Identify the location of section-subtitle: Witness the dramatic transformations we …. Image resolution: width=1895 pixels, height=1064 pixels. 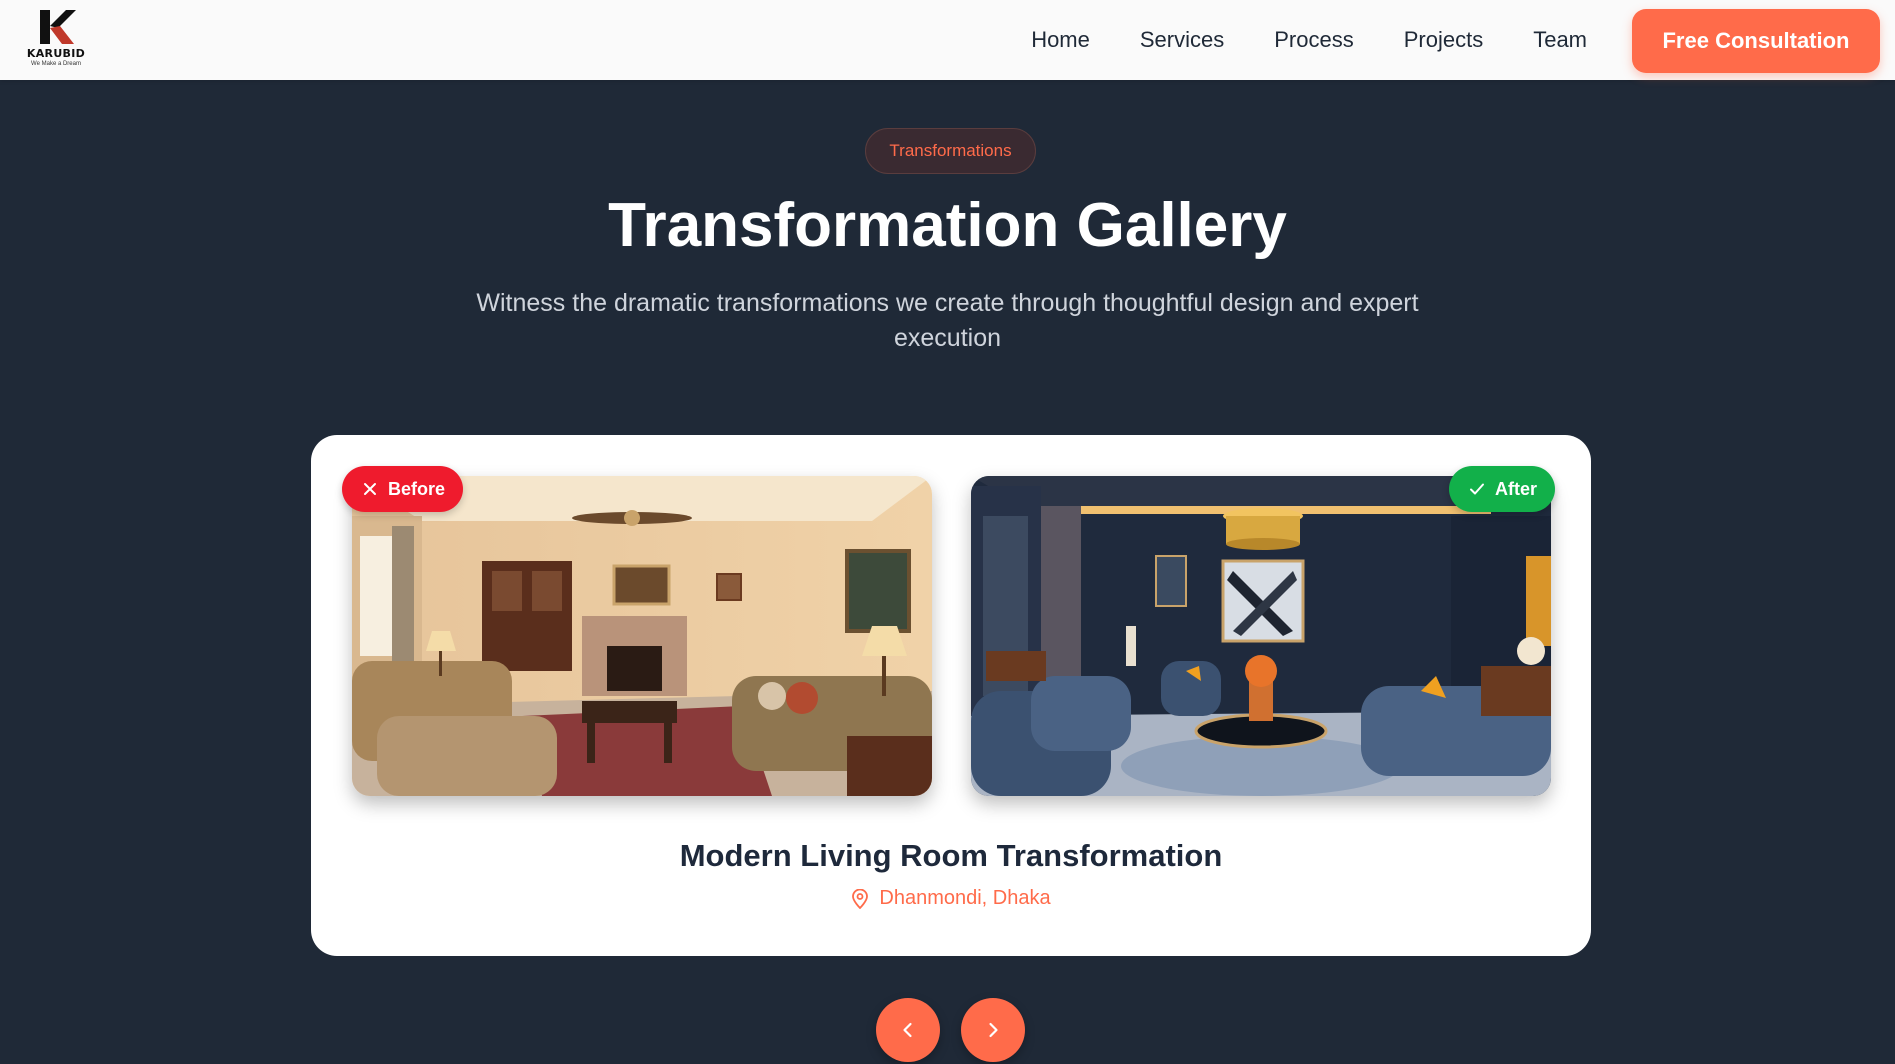
(947, 320).